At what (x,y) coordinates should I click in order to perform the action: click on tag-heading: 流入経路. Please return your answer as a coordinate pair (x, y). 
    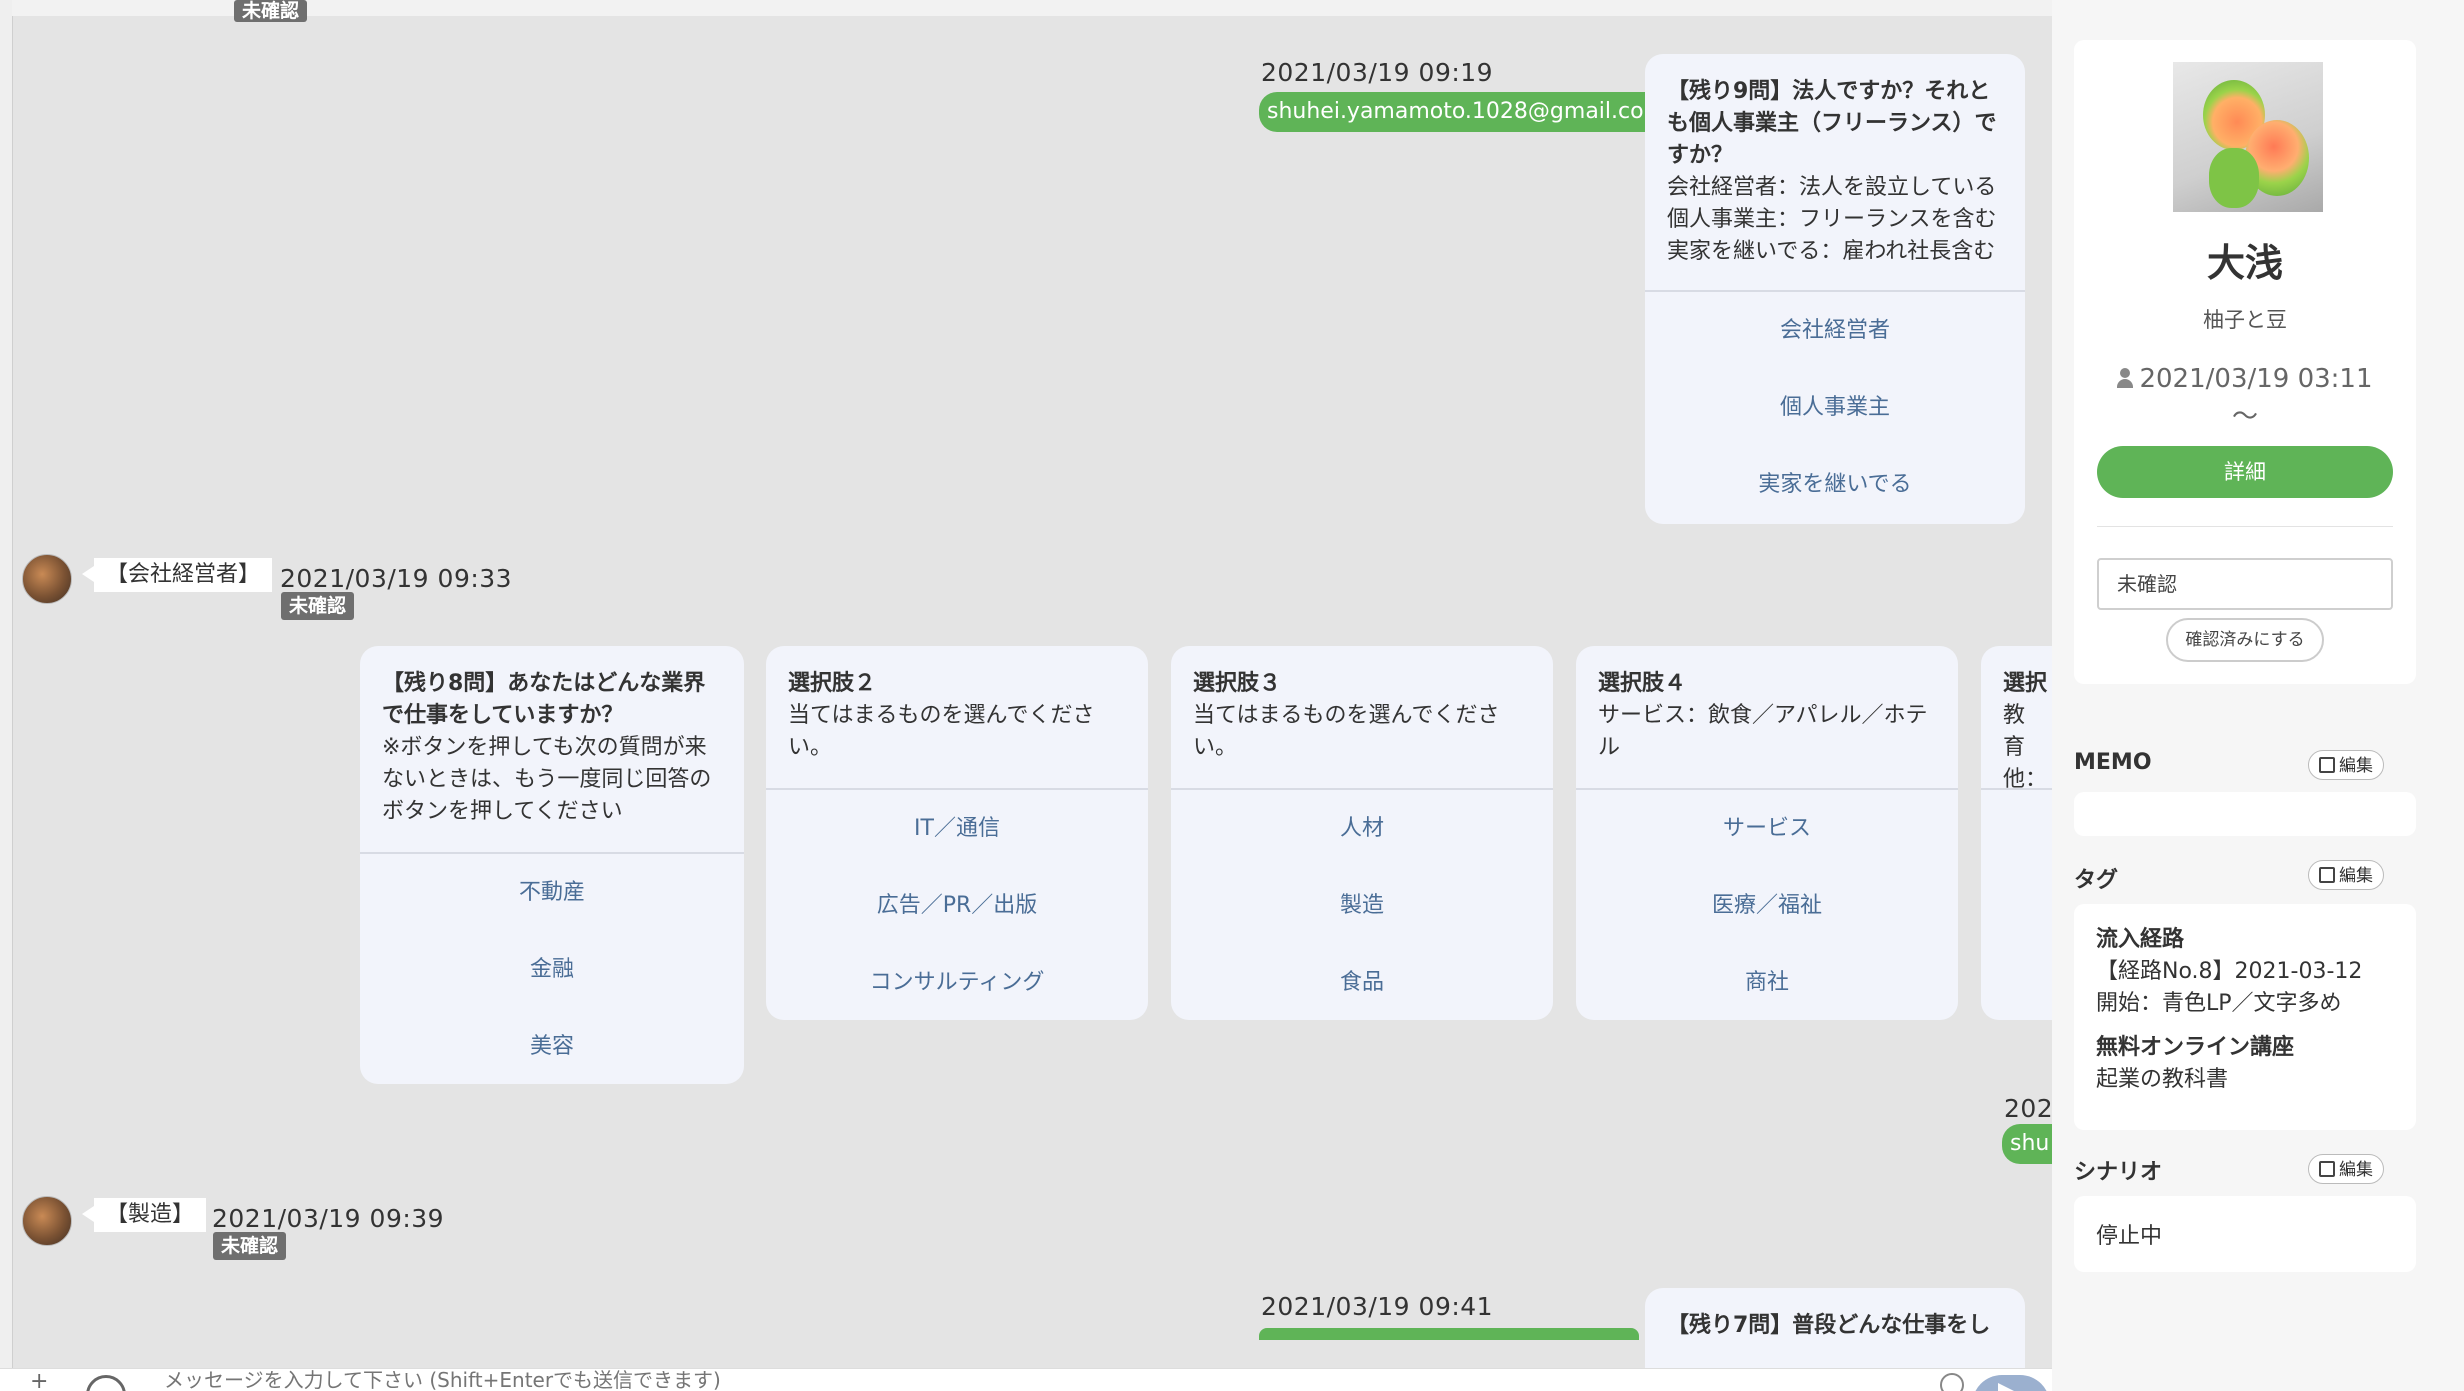
    Looking at the image, I should click on (2140, 939).